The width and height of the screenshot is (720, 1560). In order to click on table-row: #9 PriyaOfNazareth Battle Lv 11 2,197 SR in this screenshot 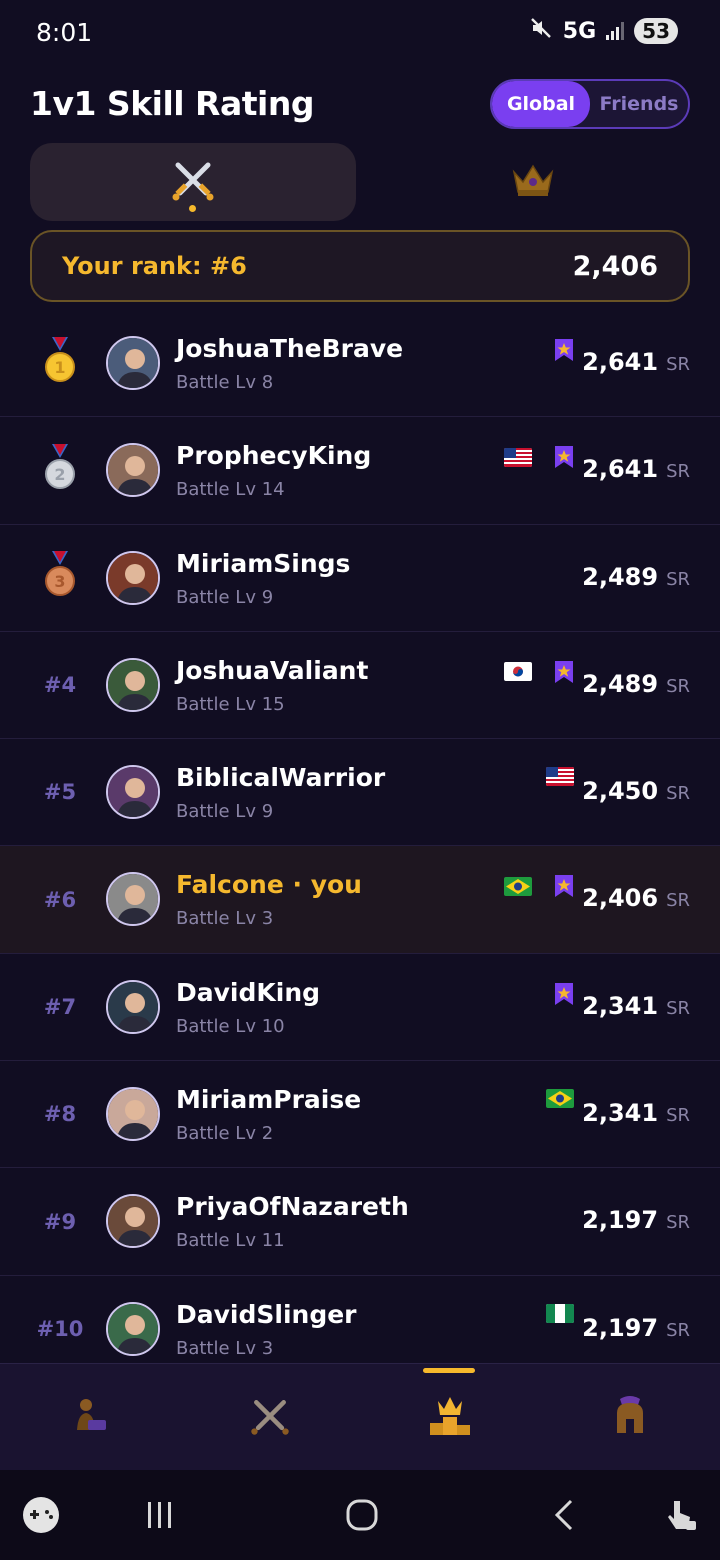, I will do `click(360, 1222)`.